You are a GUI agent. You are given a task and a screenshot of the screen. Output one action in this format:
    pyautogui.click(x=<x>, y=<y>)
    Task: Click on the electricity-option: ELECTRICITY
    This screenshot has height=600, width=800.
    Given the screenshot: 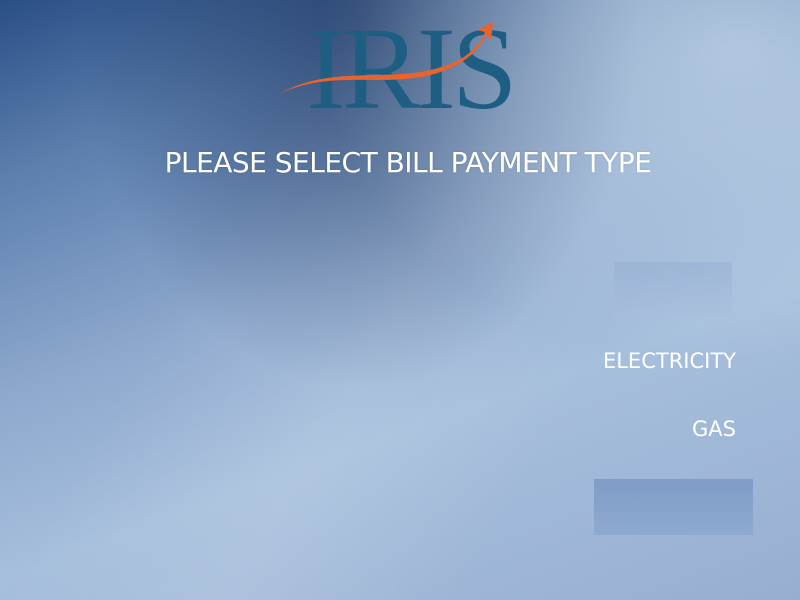 What is the action you would take?
    pyautogui.click(x=669, y=361)
    